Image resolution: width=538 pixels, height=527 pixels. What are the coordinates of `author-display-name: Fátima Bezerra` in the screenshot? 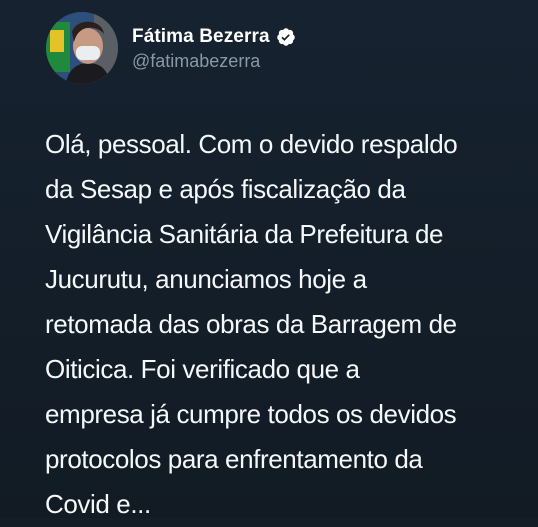 It's located at (201, 37).